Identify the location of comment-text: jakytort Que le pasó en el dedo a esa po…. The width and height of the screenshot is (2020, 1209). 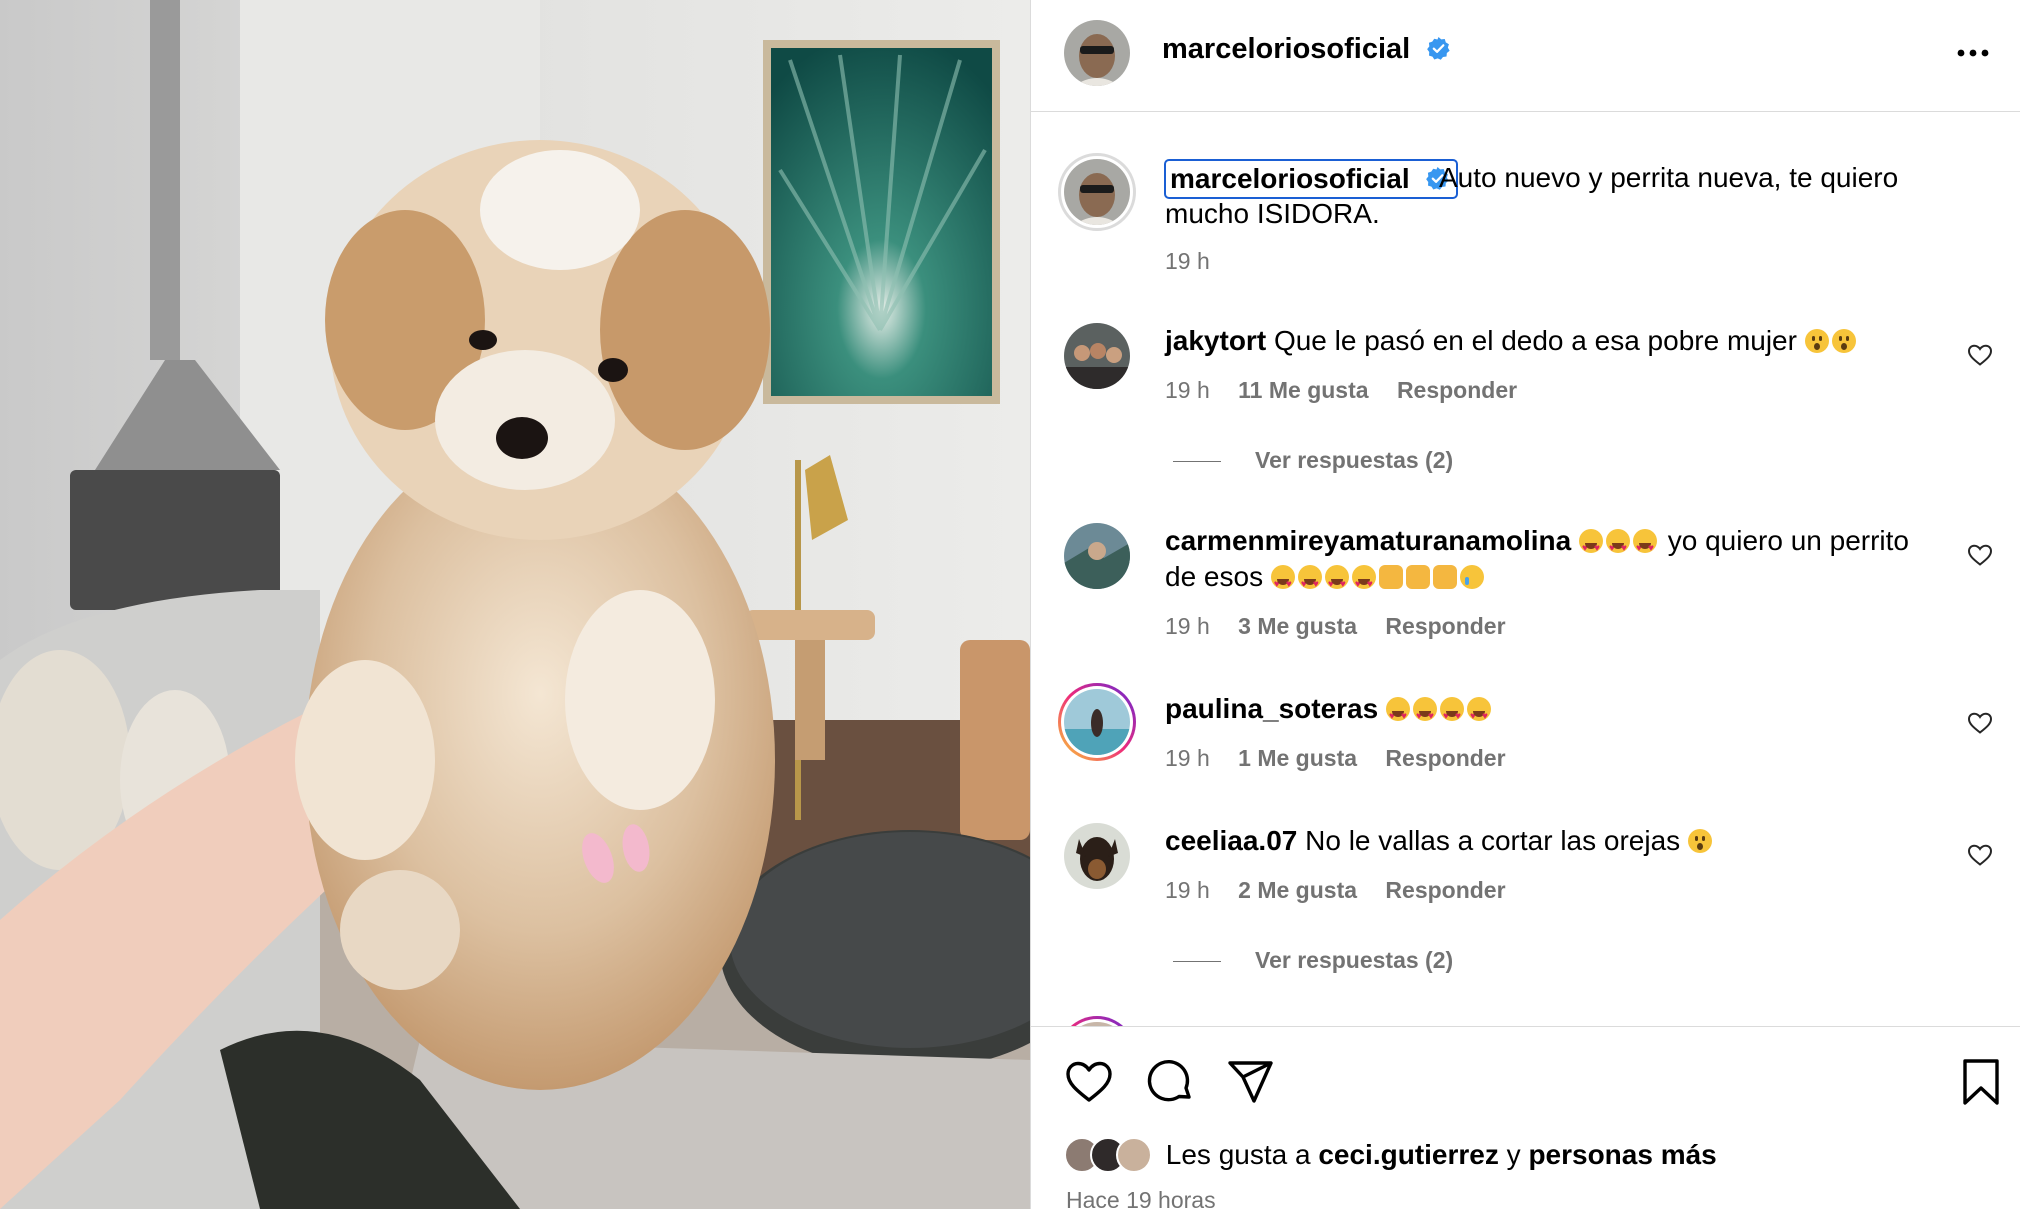
(1560, 341).